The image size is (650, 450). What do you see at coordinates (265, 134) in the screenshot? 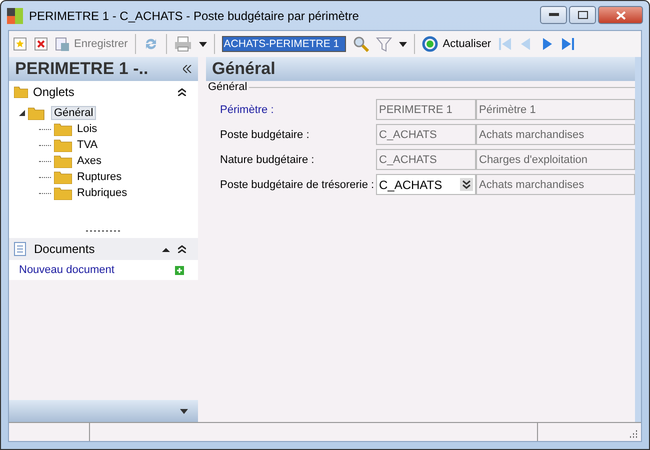
I see `field-label: Poste budgétaire :` at bounding box center [265, 134].